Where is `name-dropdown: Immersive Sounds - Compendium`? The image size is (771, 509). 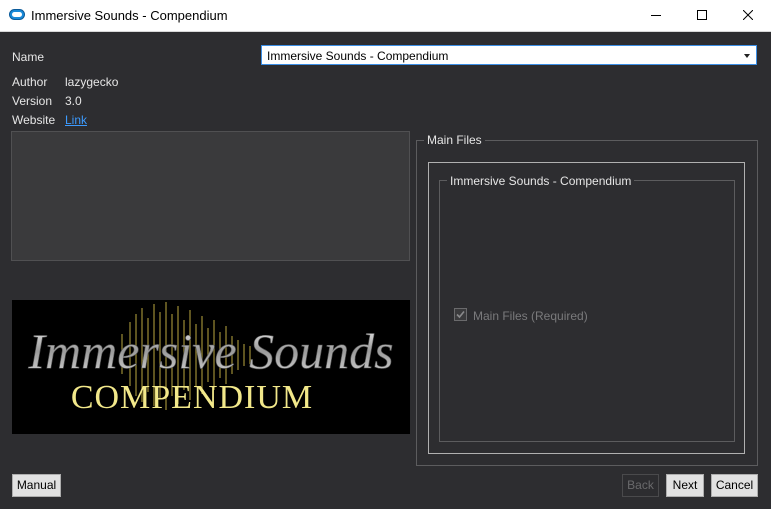 name-dropdown: Immersive Sounds - Compendium is located at coordinates (509, 55).